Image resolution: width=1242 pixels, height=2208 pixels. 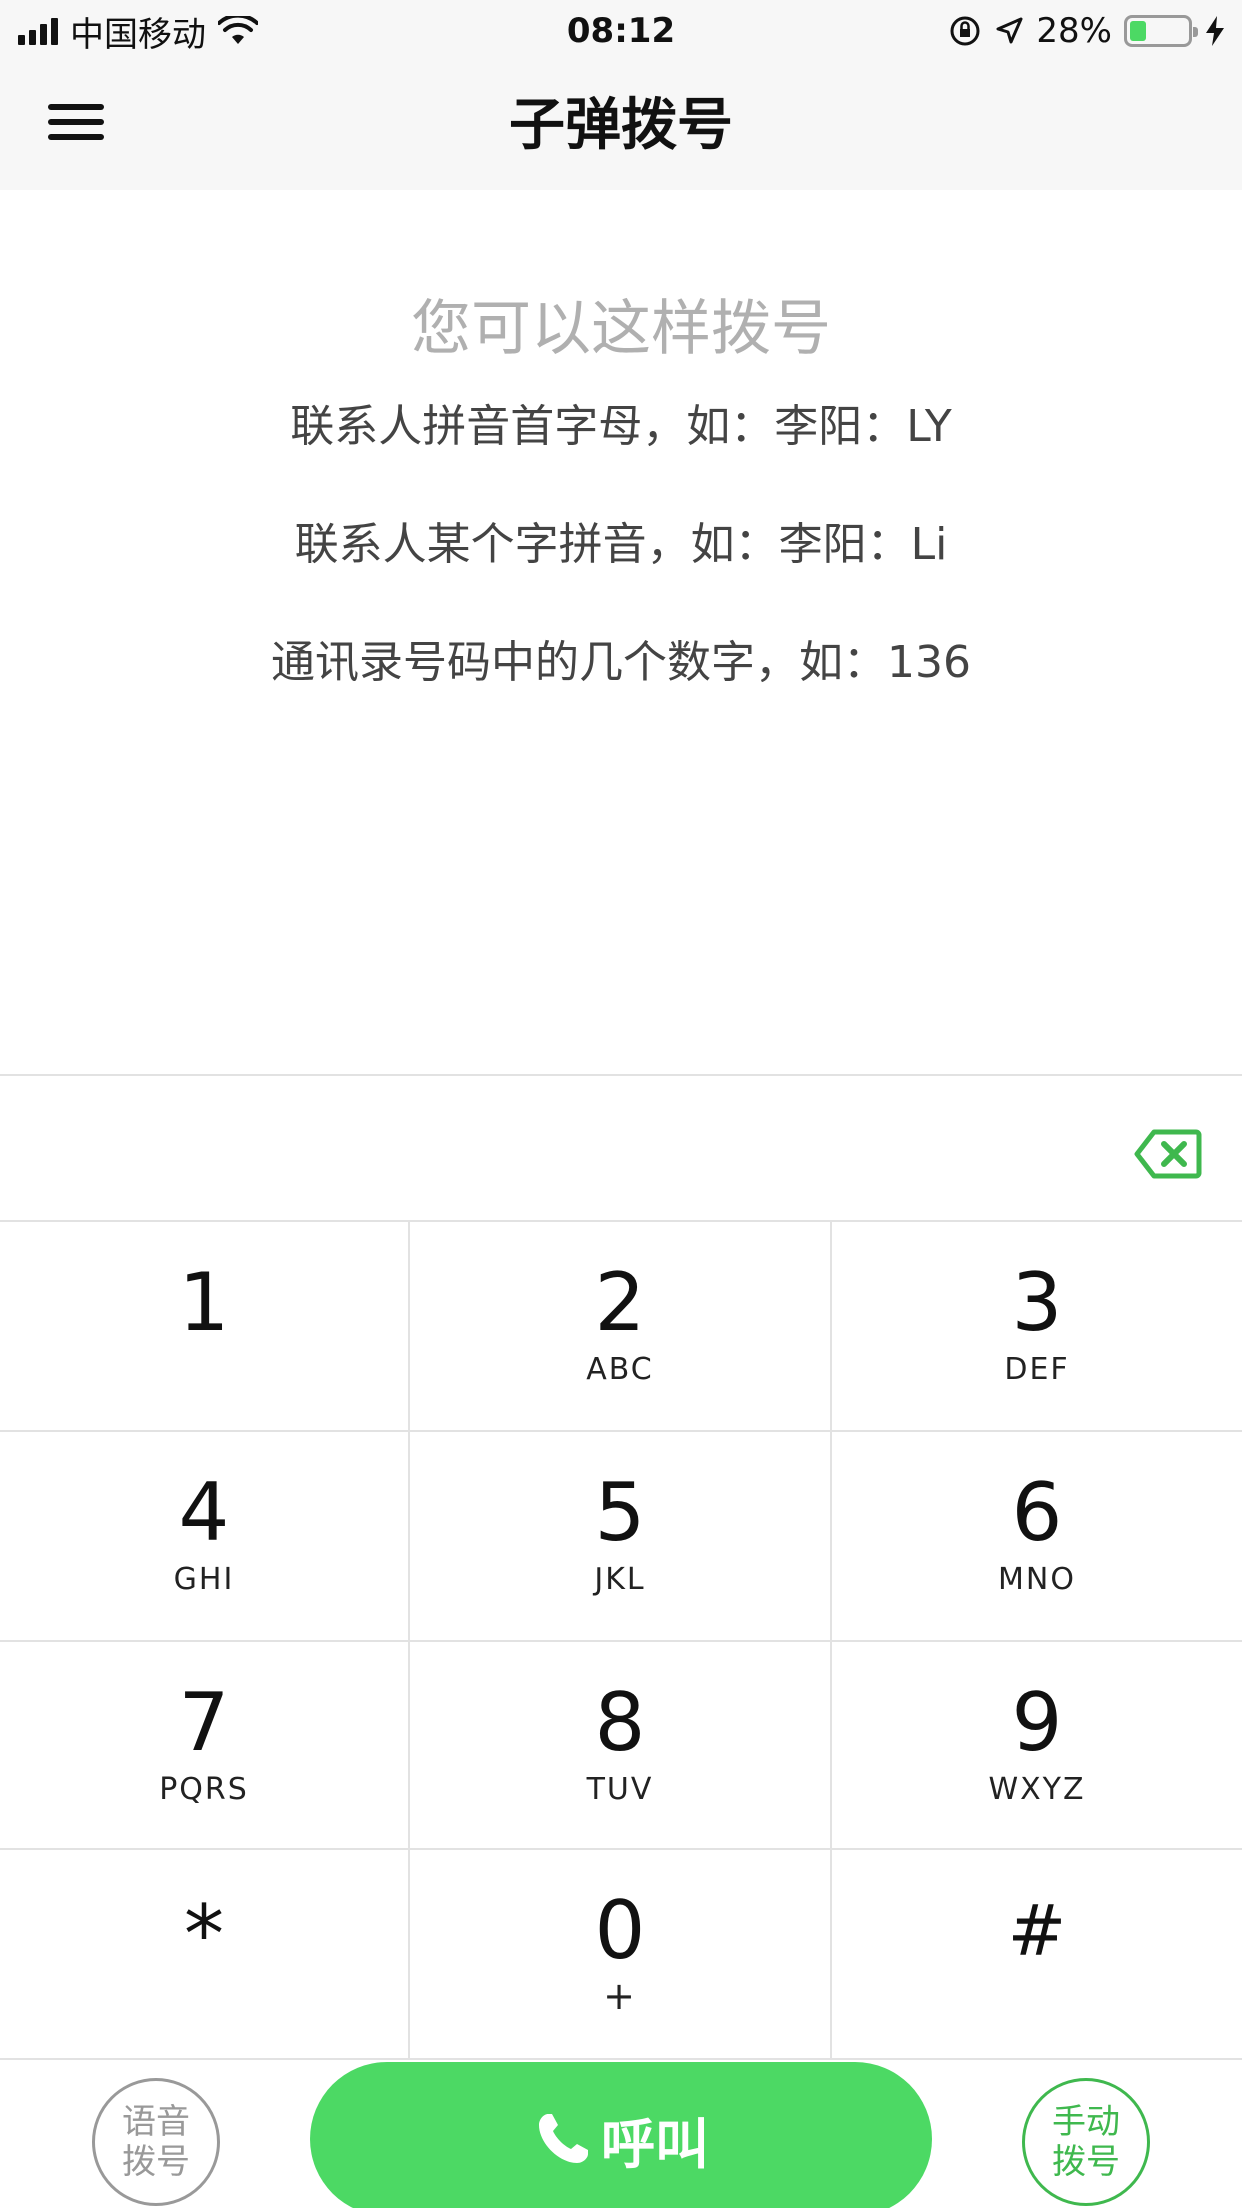 I want to click on status-bar: 中国移动 08:12 28%, so click(x=621, y=31).